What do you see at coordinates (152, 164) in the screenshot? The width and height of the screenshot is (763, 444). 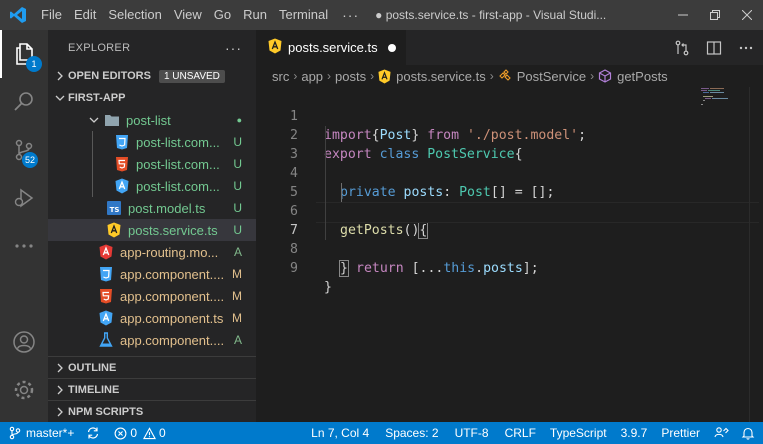 I see `tree-file-post-list-html: post-list.com... U` at bounding box center [152, 164].